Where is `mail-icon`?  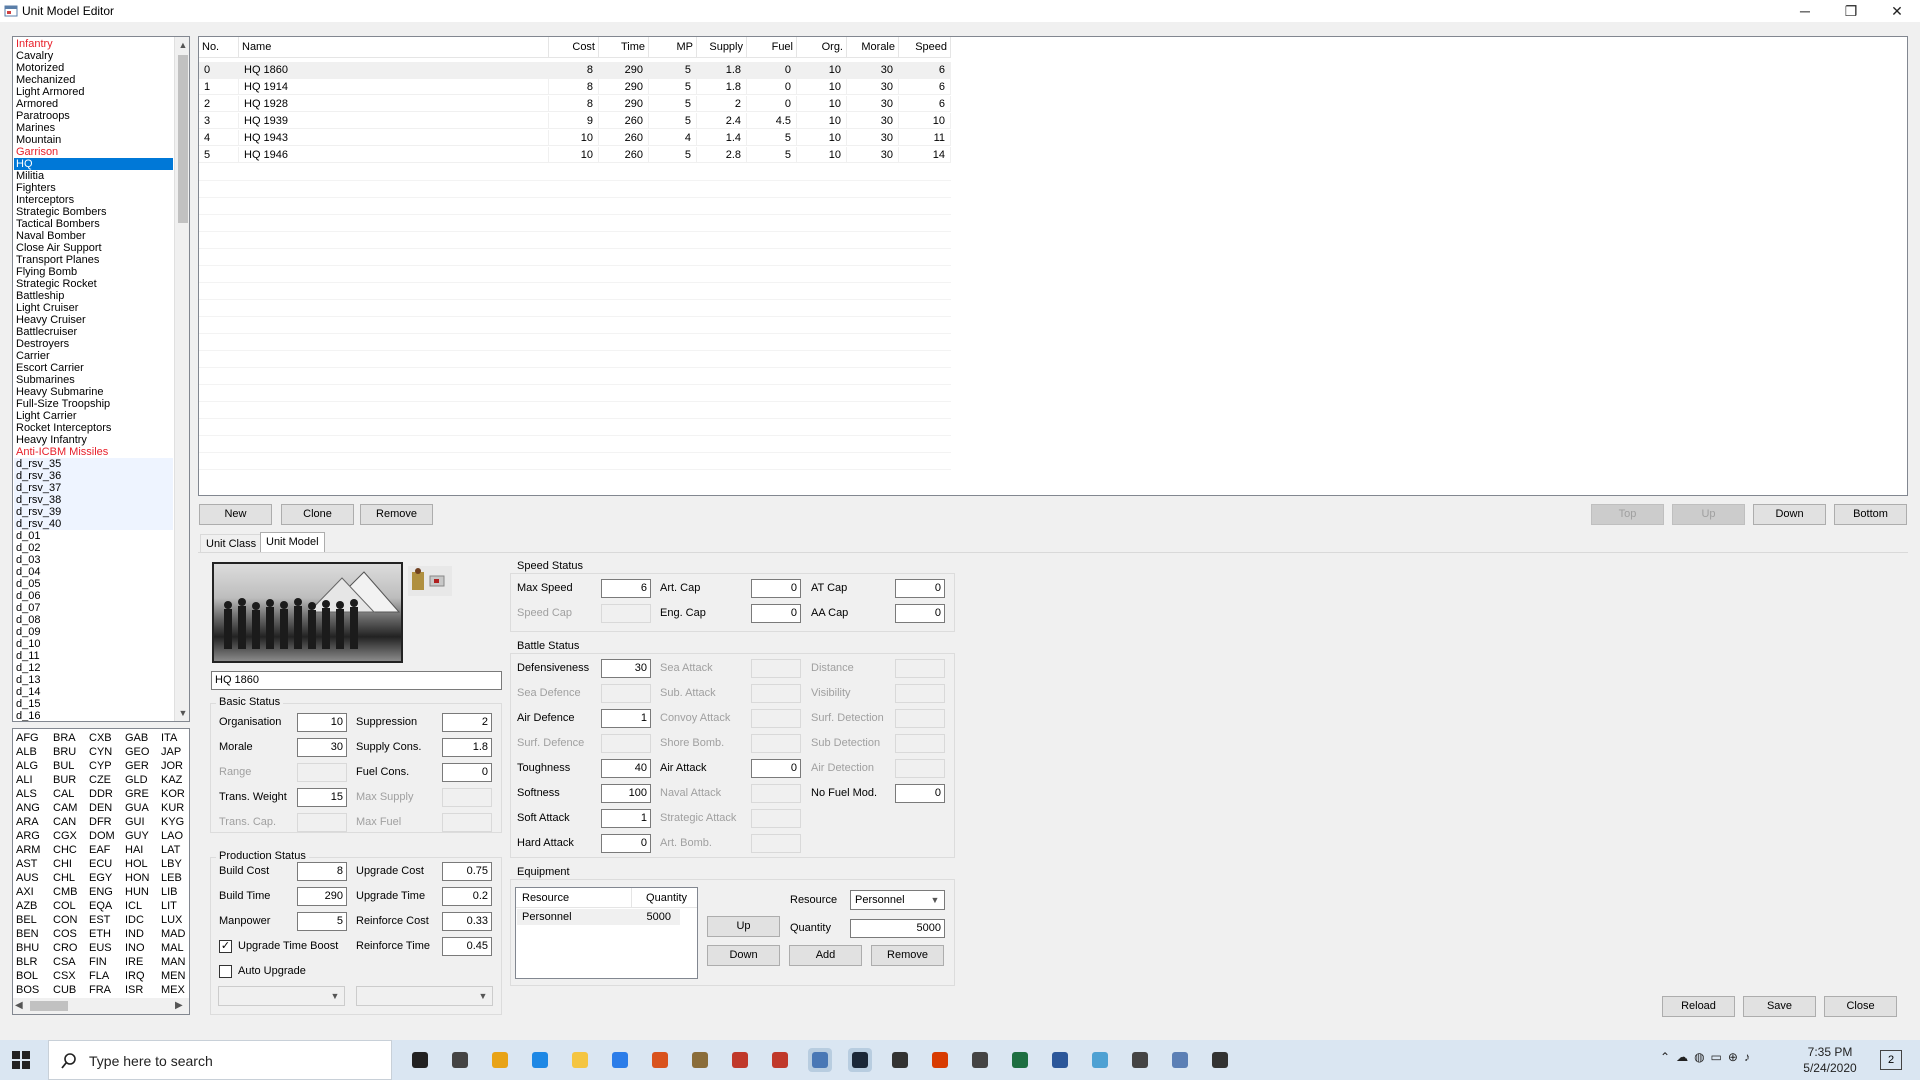 mail-icon is located at coordinates (620, 1060).